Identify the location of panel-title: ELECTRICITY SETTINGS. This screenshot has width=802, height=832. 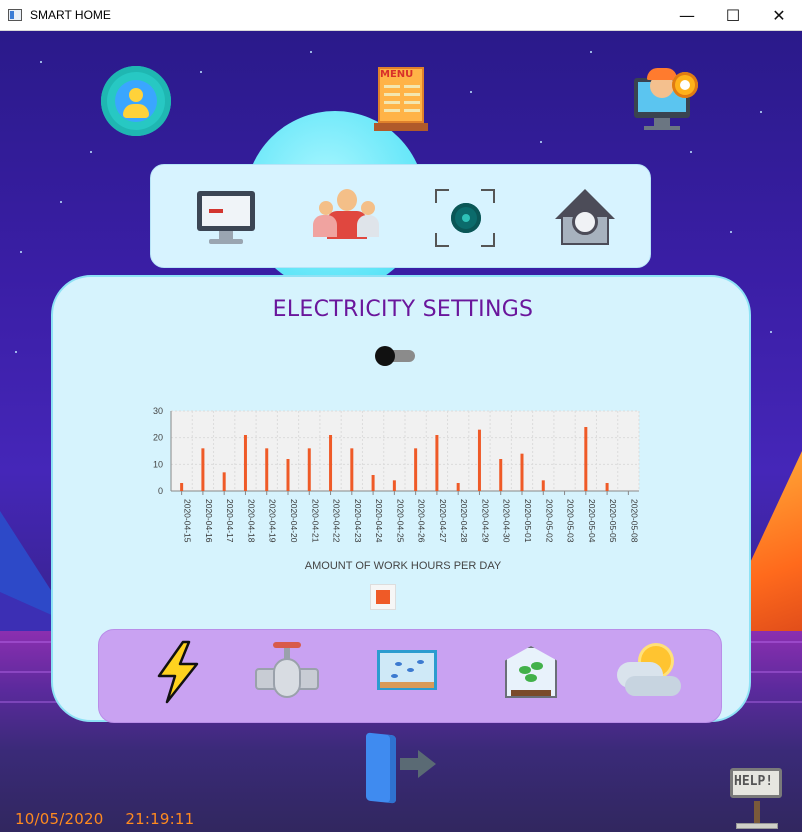
(403, 309).